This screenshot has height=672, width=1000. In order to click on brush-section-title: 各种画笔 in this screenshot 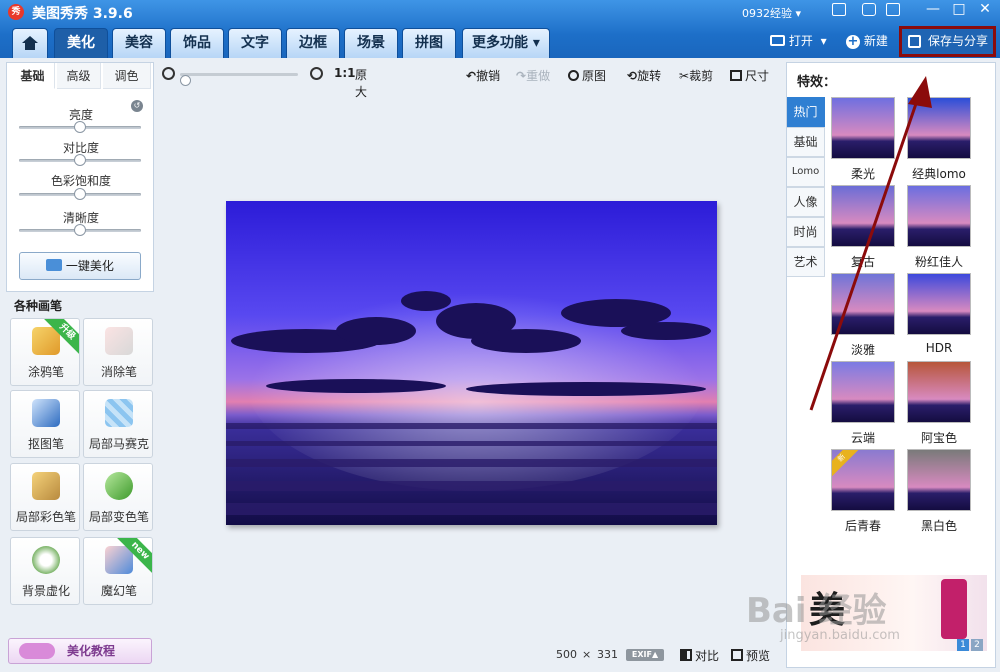, I will do `click(38, 306)`.